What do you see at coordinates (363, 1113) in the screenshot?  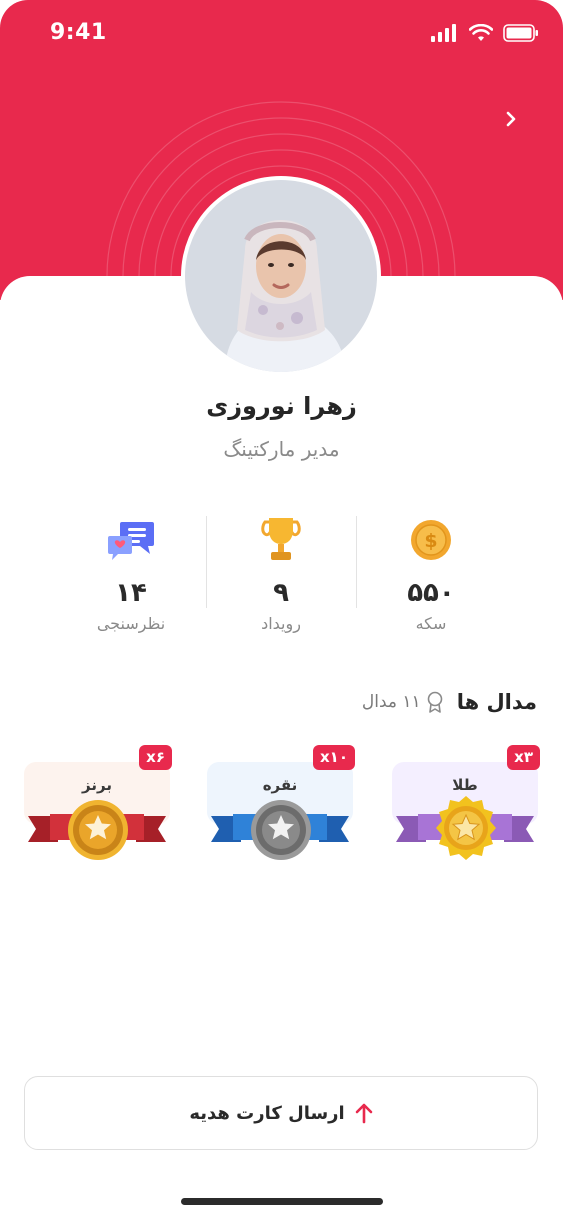 I see `arrow-up-icon` at bounding box center [363, 1113].